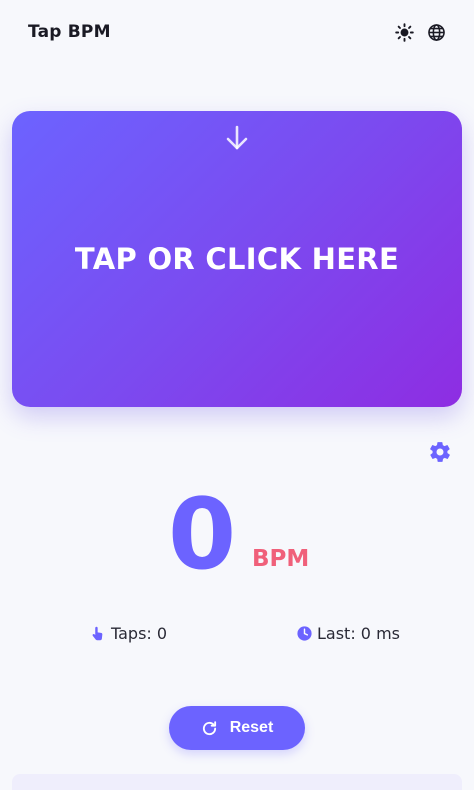 Image resolution: width=474 pixels, height=790 pixels. I want to click on app-title: Tap BPM, so click(69, 32).